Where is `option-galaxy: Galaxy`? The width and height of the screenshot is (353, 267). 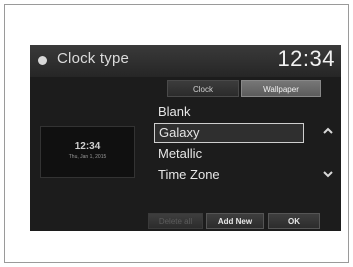
option-galaxy: Galaxy is located at coordinates (229, 133).